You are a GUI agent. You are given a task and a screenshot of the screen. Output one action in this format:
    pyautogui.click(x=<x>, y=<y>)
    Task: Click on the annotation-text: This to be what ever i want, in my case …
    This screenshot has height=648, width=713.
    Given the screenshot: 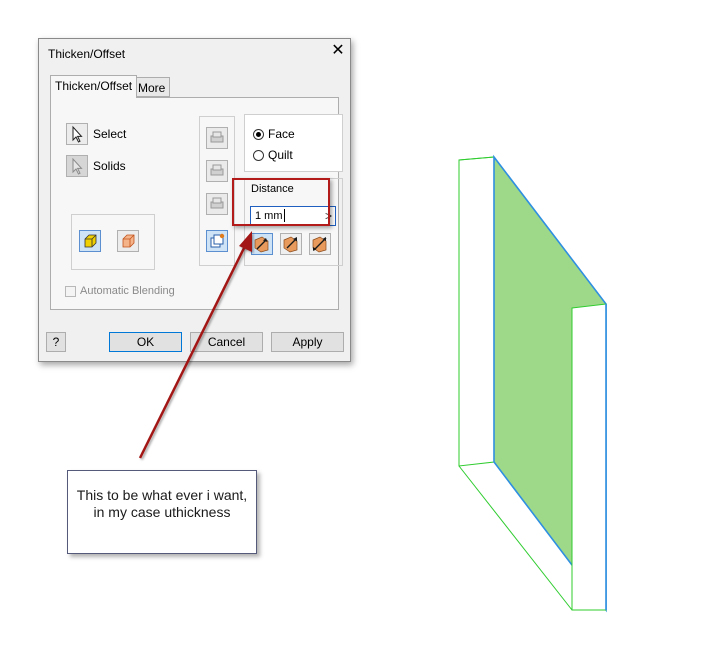 What is the action you would take?
    pyautogui.click(x=162, y=503)
    